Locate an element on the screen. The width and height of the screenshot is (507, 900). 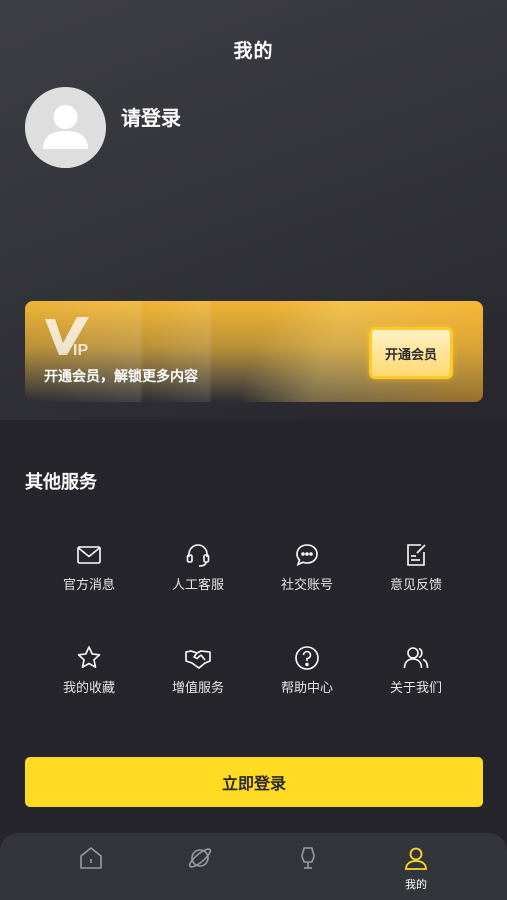
planet-icon is located at coordinates (200, 858).